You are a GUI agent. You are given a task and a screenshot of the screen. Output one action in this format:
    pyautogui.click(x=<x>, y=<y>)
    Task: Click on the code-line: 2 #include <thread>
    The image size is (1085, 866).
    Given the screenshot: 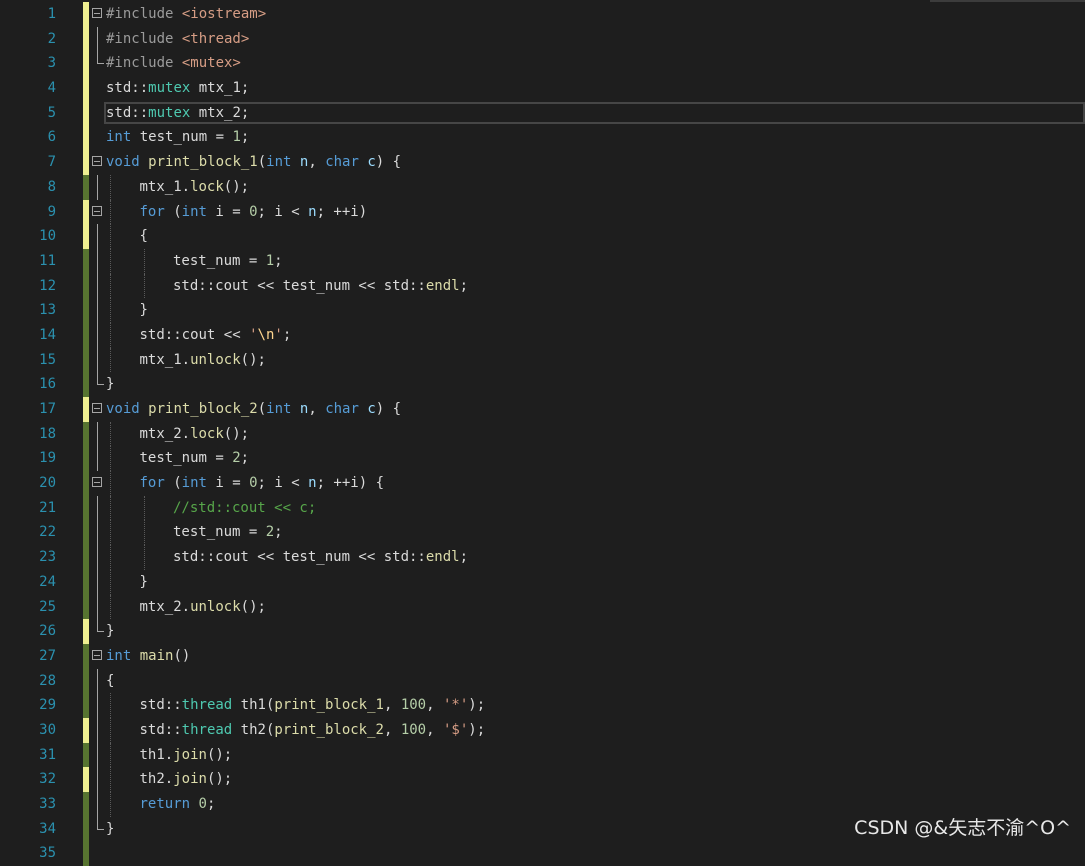 What is the action you would take?
    pyautogui.click(x=542, y=39)
    